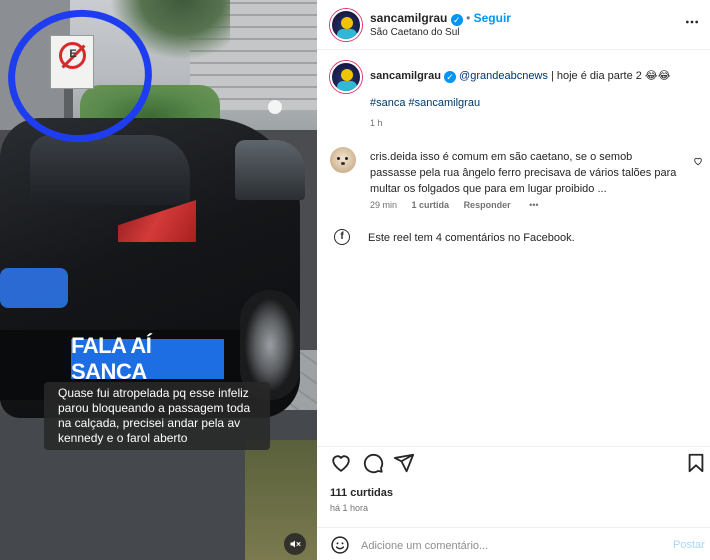 The image size is (710, 560). What do you see at coordinates (349, 508) in the screenshot?
I see `post-time: há 1 hora` at bounding box center [349, 508].